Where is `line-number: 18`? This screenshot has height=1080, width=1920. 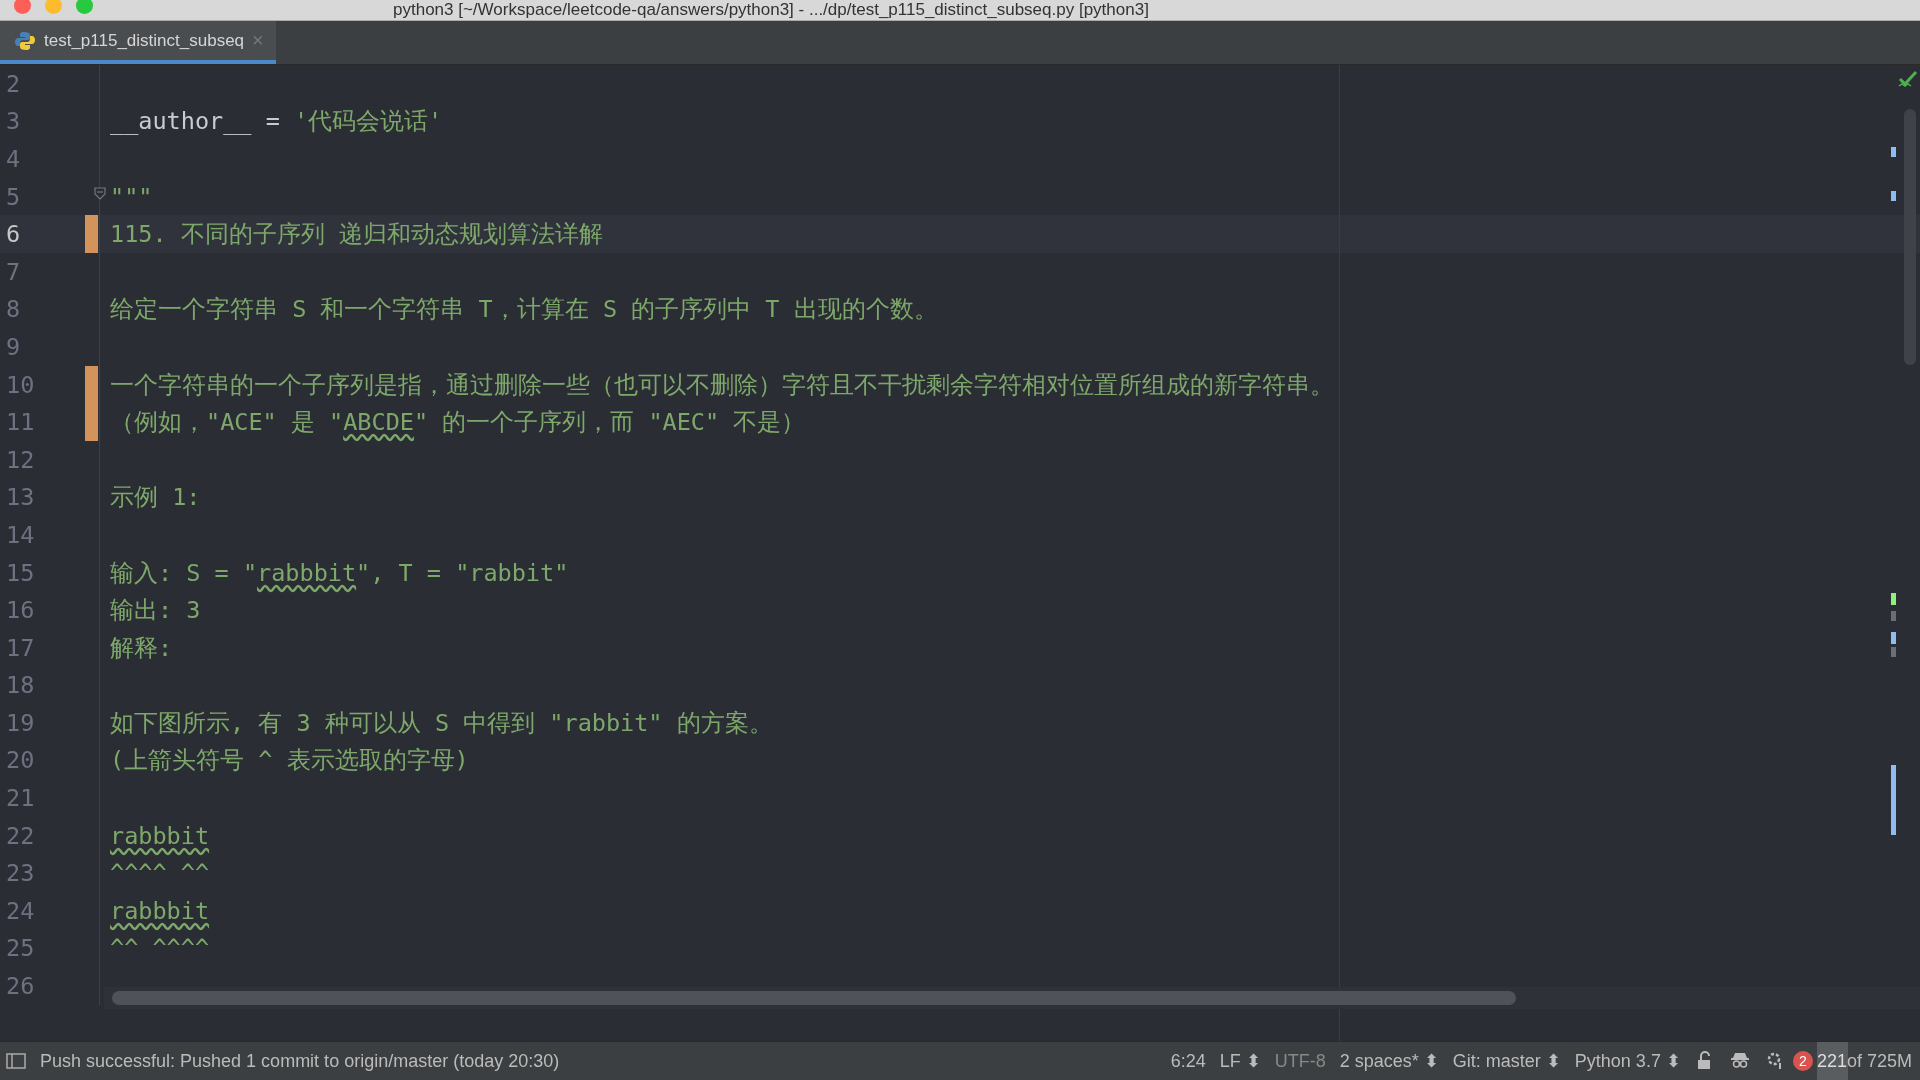
line-number: 18 is located at coordinates (20, 685).